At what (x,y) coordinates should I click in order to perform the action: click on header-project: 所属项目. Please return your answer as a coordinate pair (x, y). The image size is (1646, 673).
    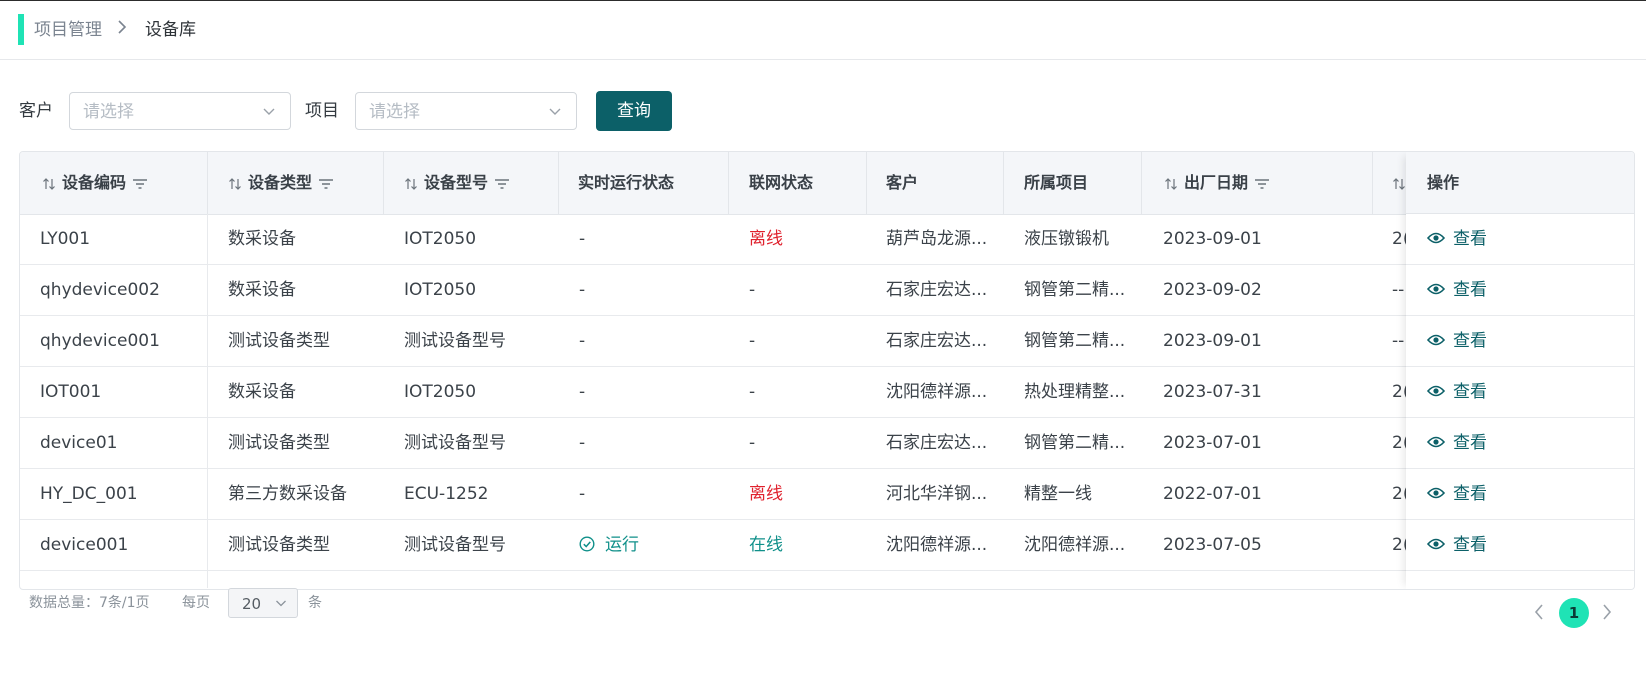
    Looking at the image, I should click on (1056, 182).